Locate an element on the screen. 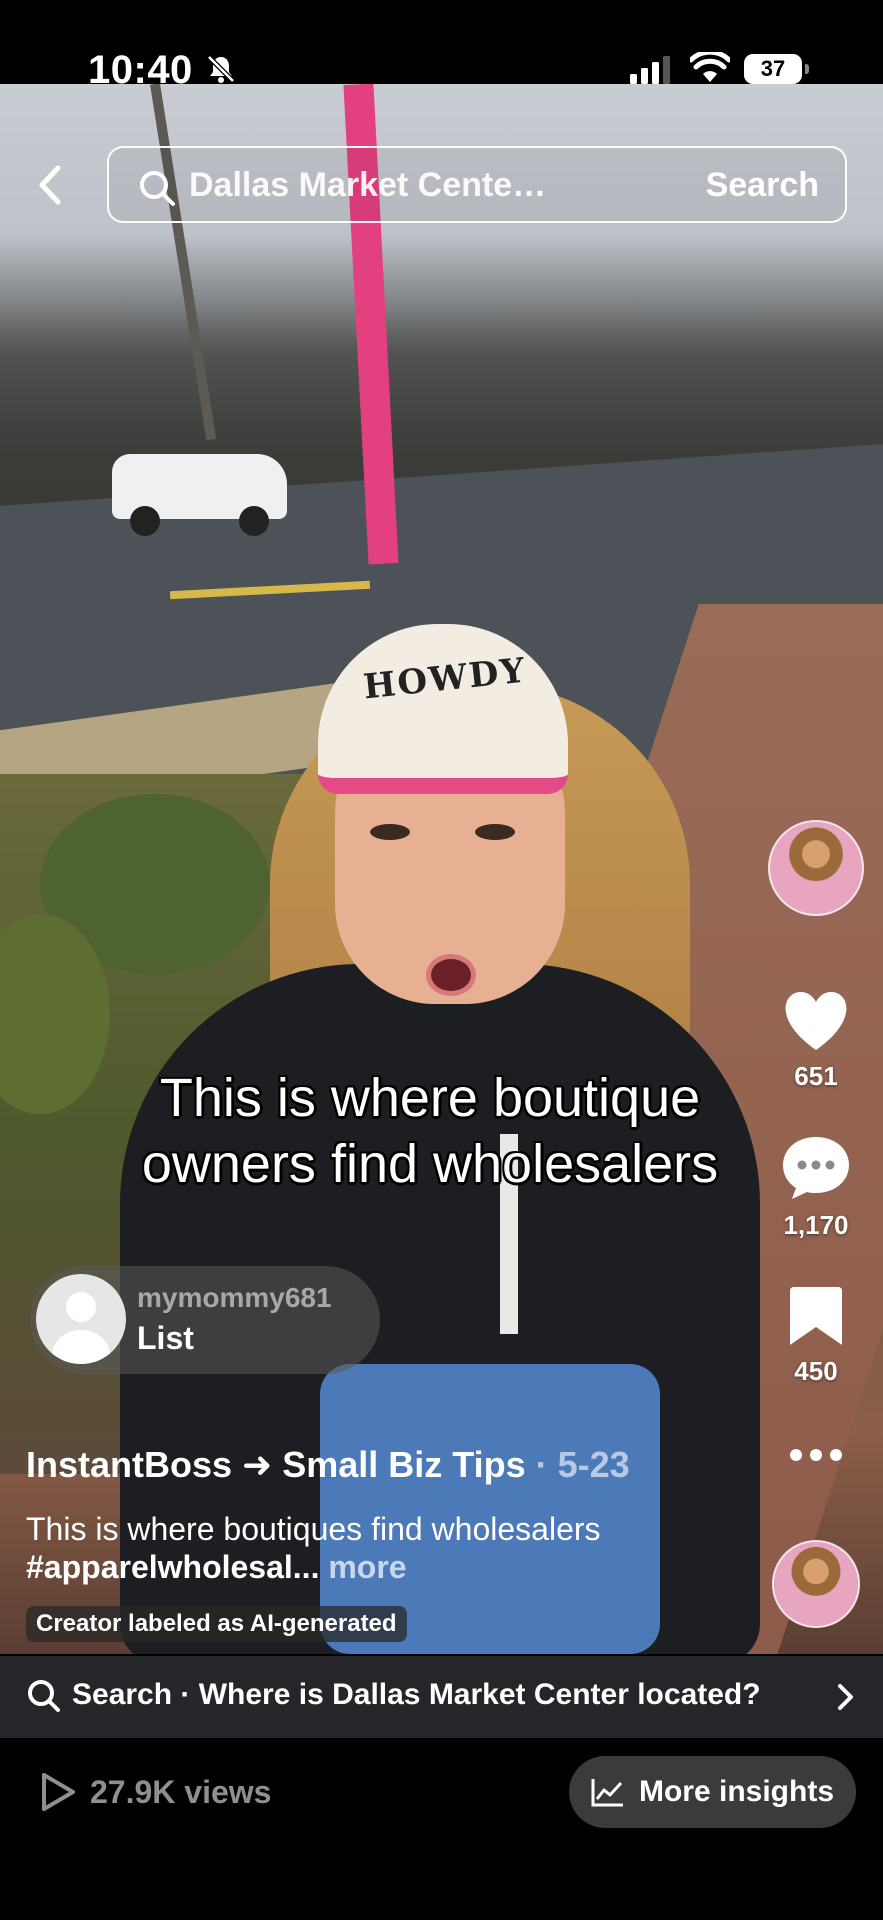 This screenshot has width=883, height=1920. like-button: 651 is located at coordinates (816, 1041).